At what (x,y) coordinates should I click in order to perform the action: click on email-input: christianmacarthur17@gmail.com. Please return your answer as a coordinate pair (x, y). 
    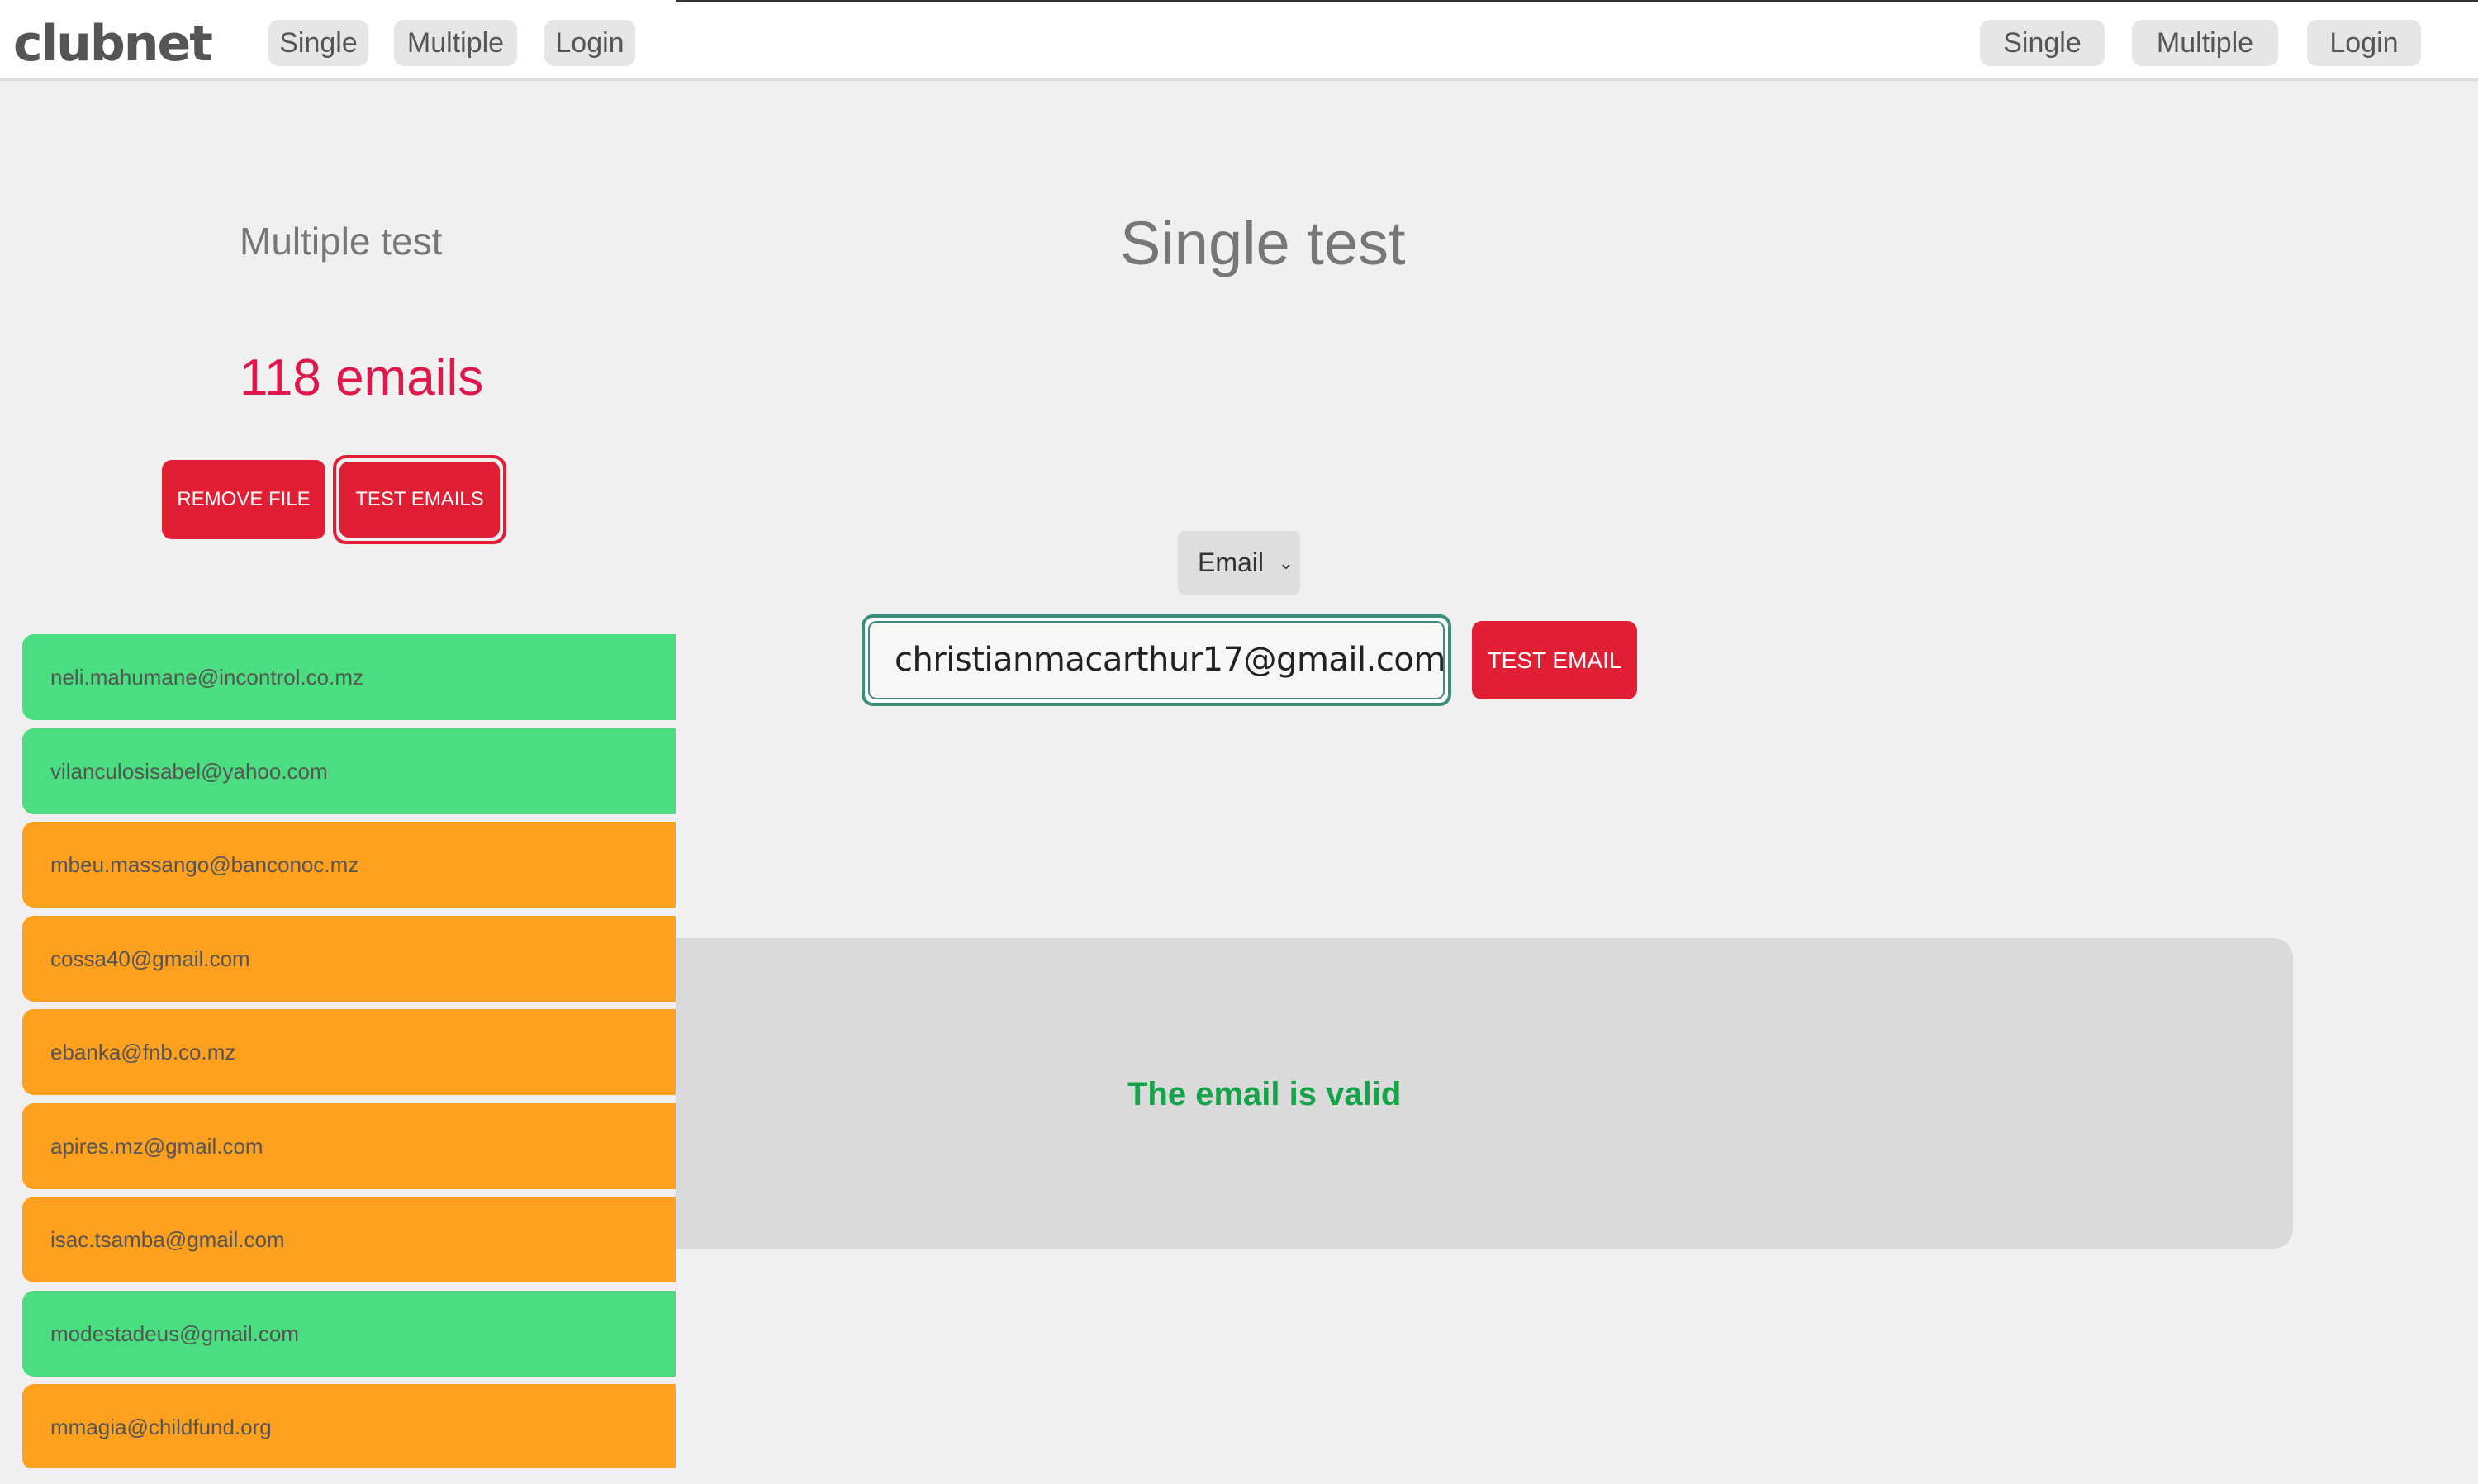
    Looking at the image, I should click on (1156, 660).